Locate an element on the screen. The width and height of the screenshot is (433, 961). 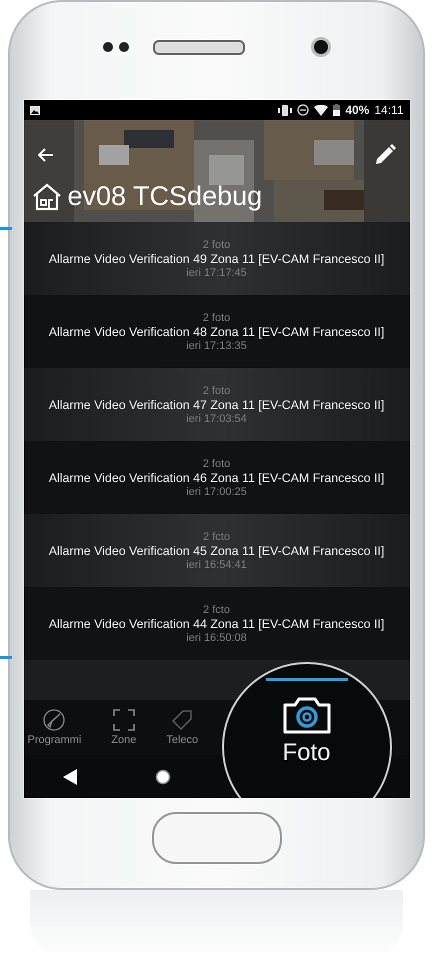
home-icon is located at coordinates (47, 196).